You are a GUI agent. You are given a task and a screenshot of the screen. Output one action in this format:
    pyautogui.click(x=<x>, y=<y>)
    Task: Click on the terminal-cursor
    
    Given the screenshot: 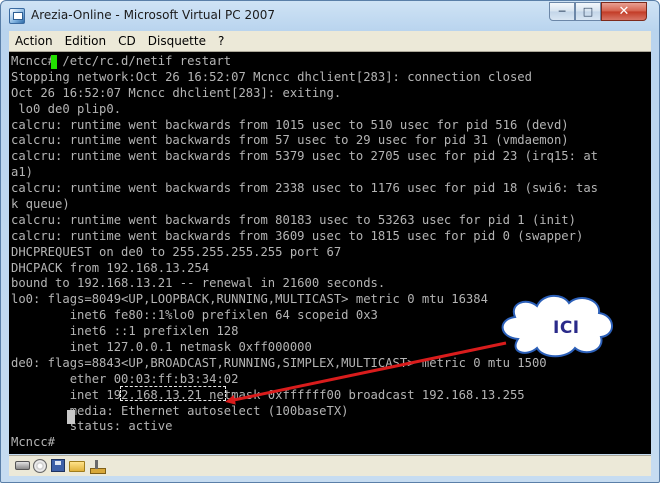 What is the action you would take?
    pyautogui.click(x=71, y=417)
    